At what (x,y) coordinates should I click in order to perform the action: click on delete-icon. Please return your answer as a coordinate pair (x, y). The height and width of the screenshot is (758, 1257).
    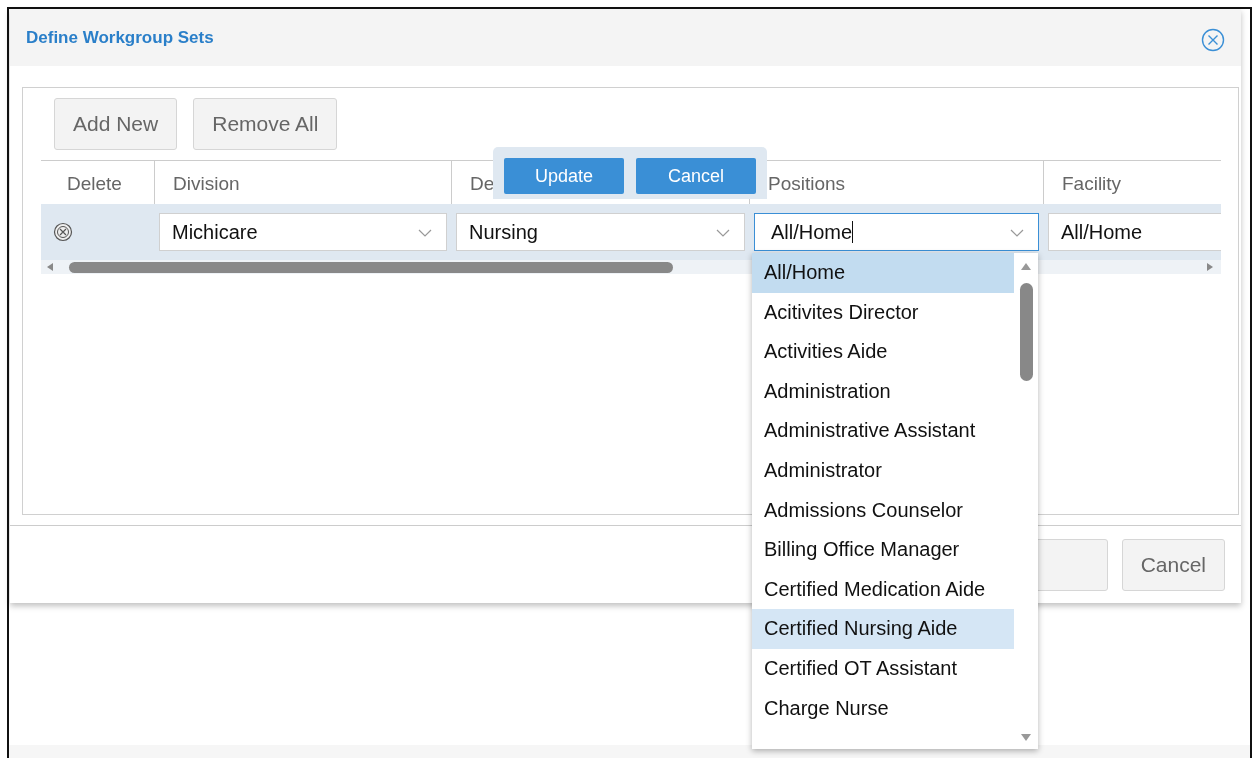
    Looking at the image, I should click on (63, 232).